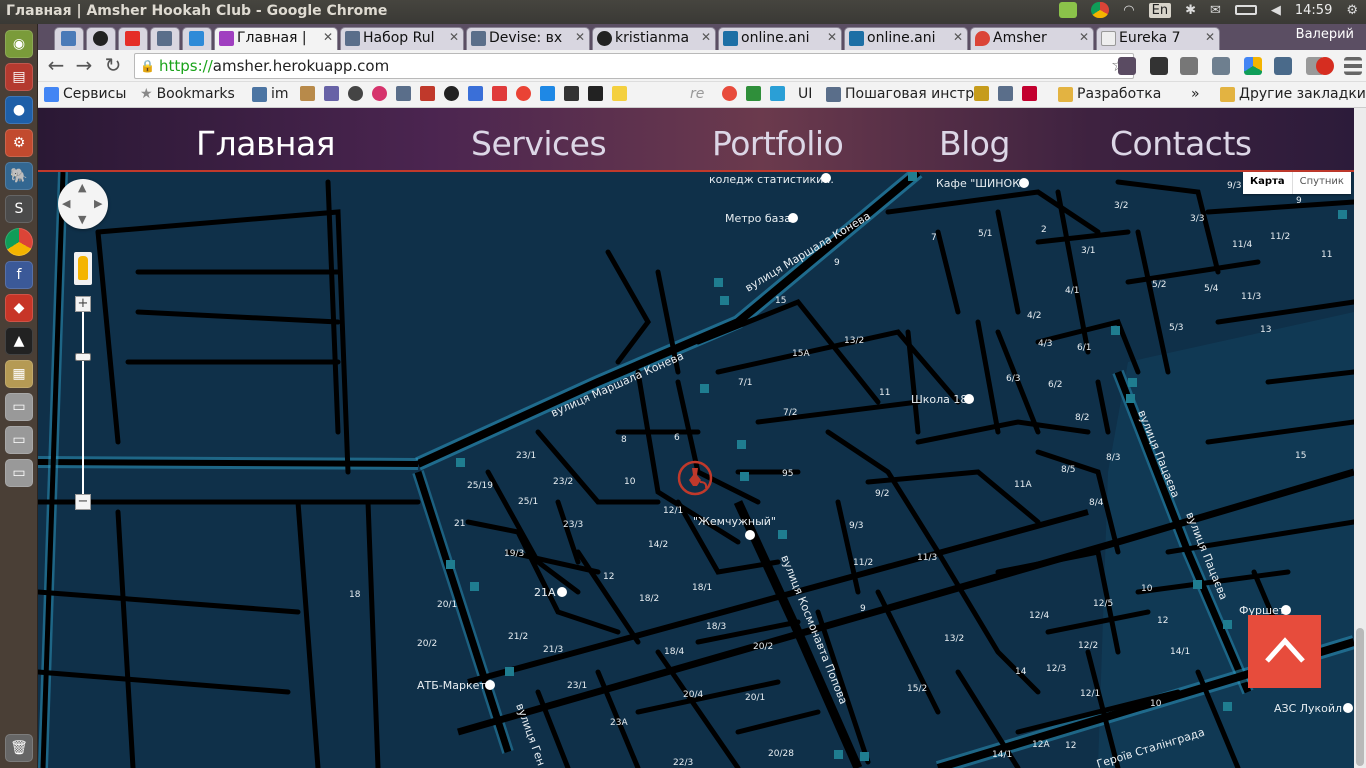 This screenshot has height=768, width=1366. Describe the element at coordinates (402, 38) in the screenshot. I see `tab-1: Набор Rul ✕` at that location.